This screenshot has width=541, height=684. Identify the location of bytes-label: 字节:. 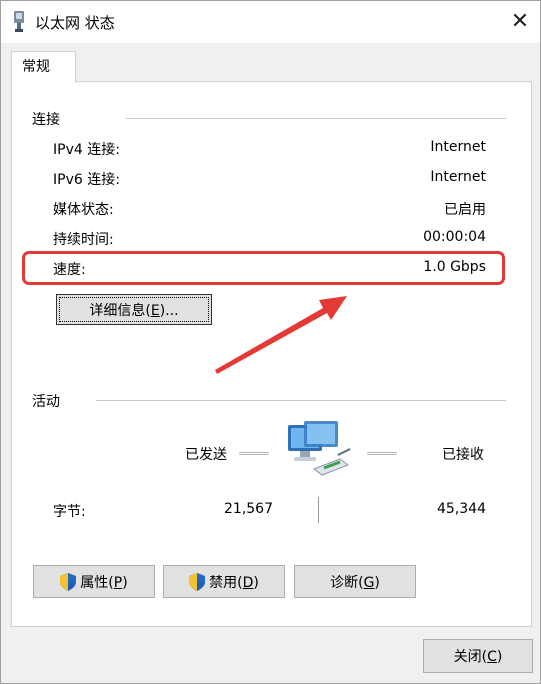
(69, 512).